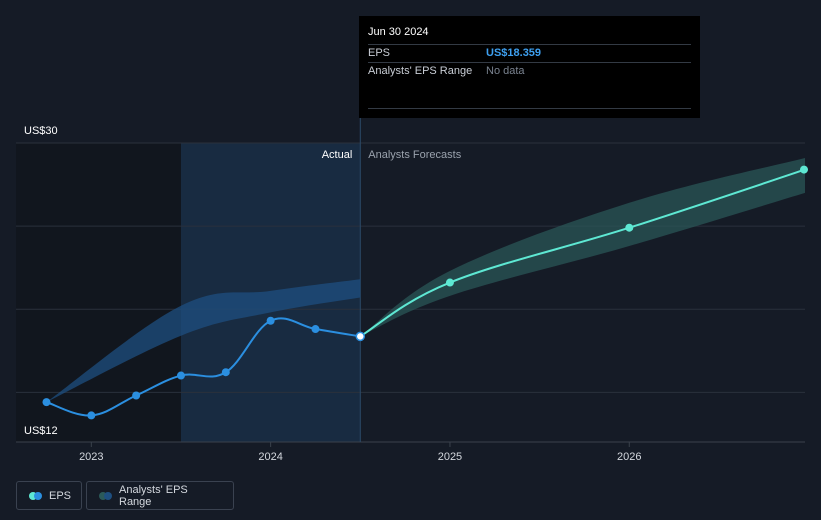  What do you see at coordinates (60, 495) in the screenshot?
I see `legend-eps-label: EPS` at bounding box center [60, 495].